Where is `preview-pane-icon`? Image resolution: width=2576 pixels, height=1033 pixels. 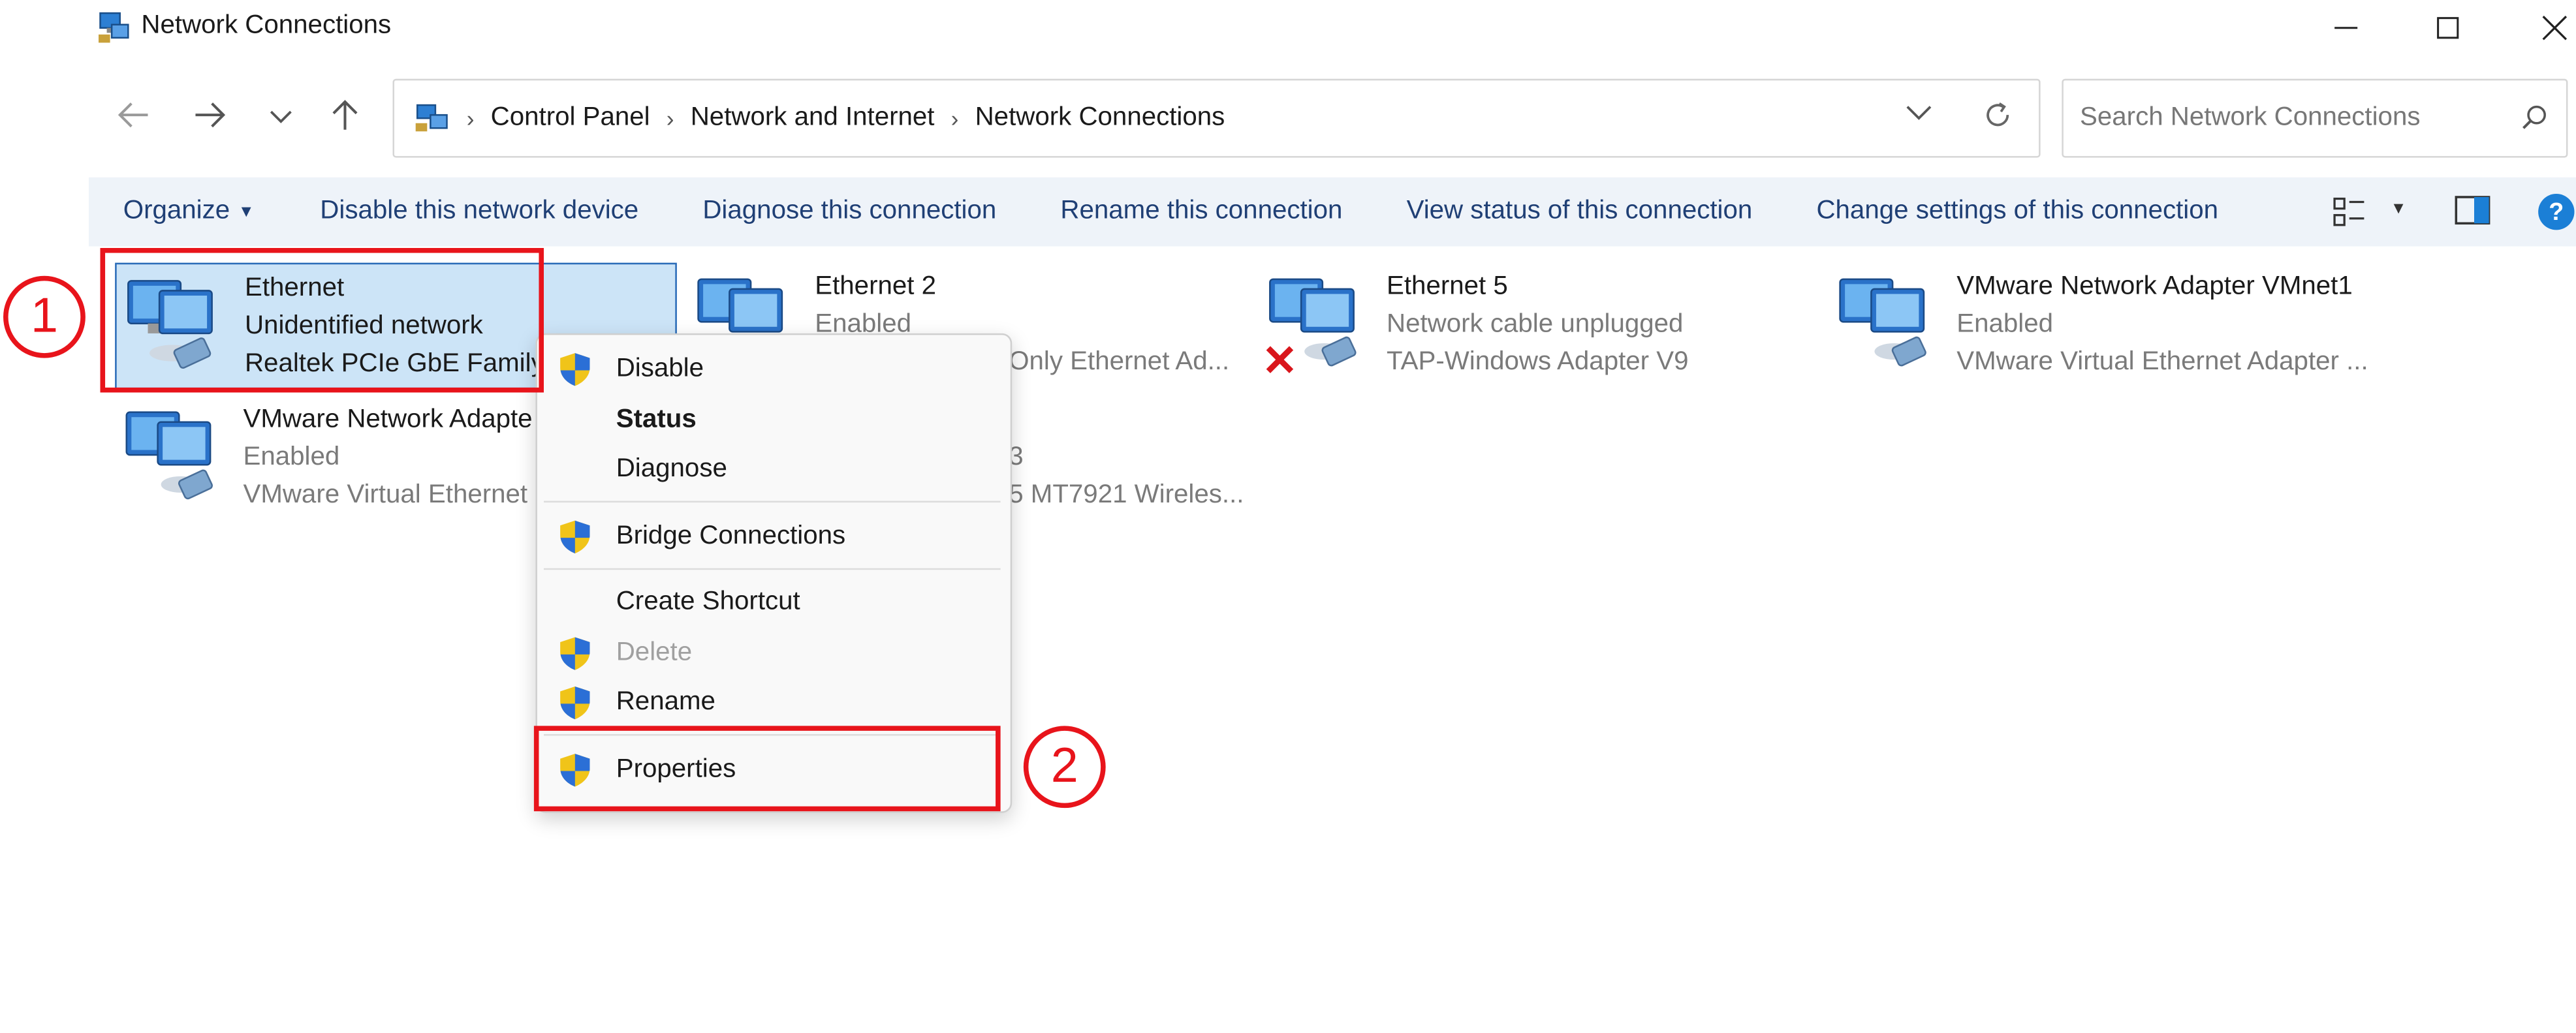 preview-pane-icon is located at coordinates (2472, 215).